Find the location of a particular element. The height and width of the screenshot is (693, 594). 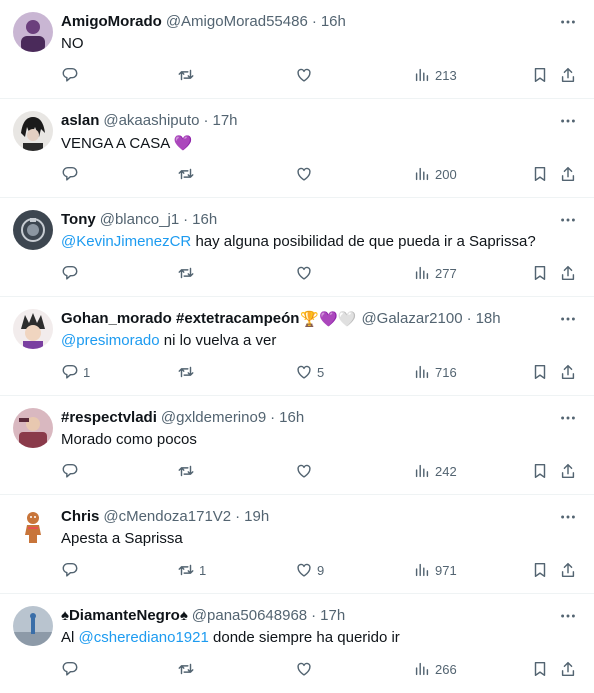

views-button: 200 is located at coordinates (435, 174).